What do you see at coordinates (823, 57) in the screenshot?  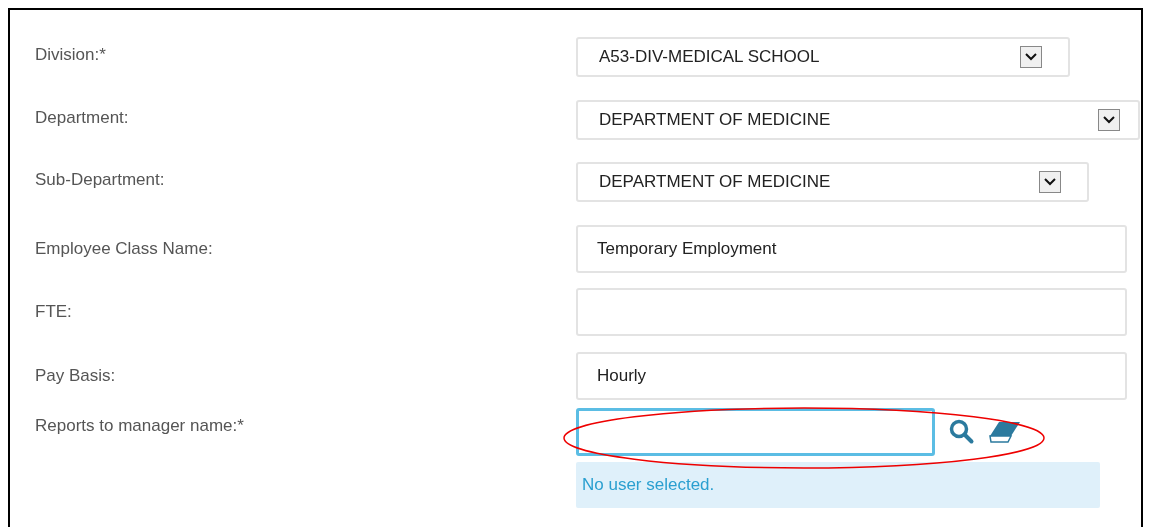 I see `dropdown: A53-DIV-MEDICAL SCHOOL` at bounding box center [823, 57].